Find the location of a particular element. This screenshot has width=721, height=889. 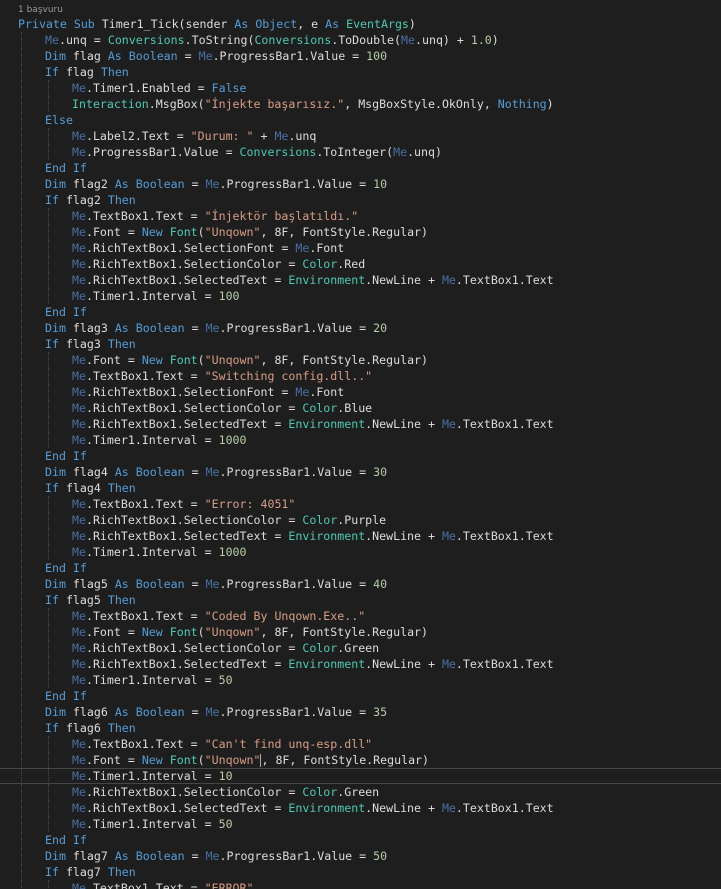

code-token: .unq is located at coordinates (302, 136).